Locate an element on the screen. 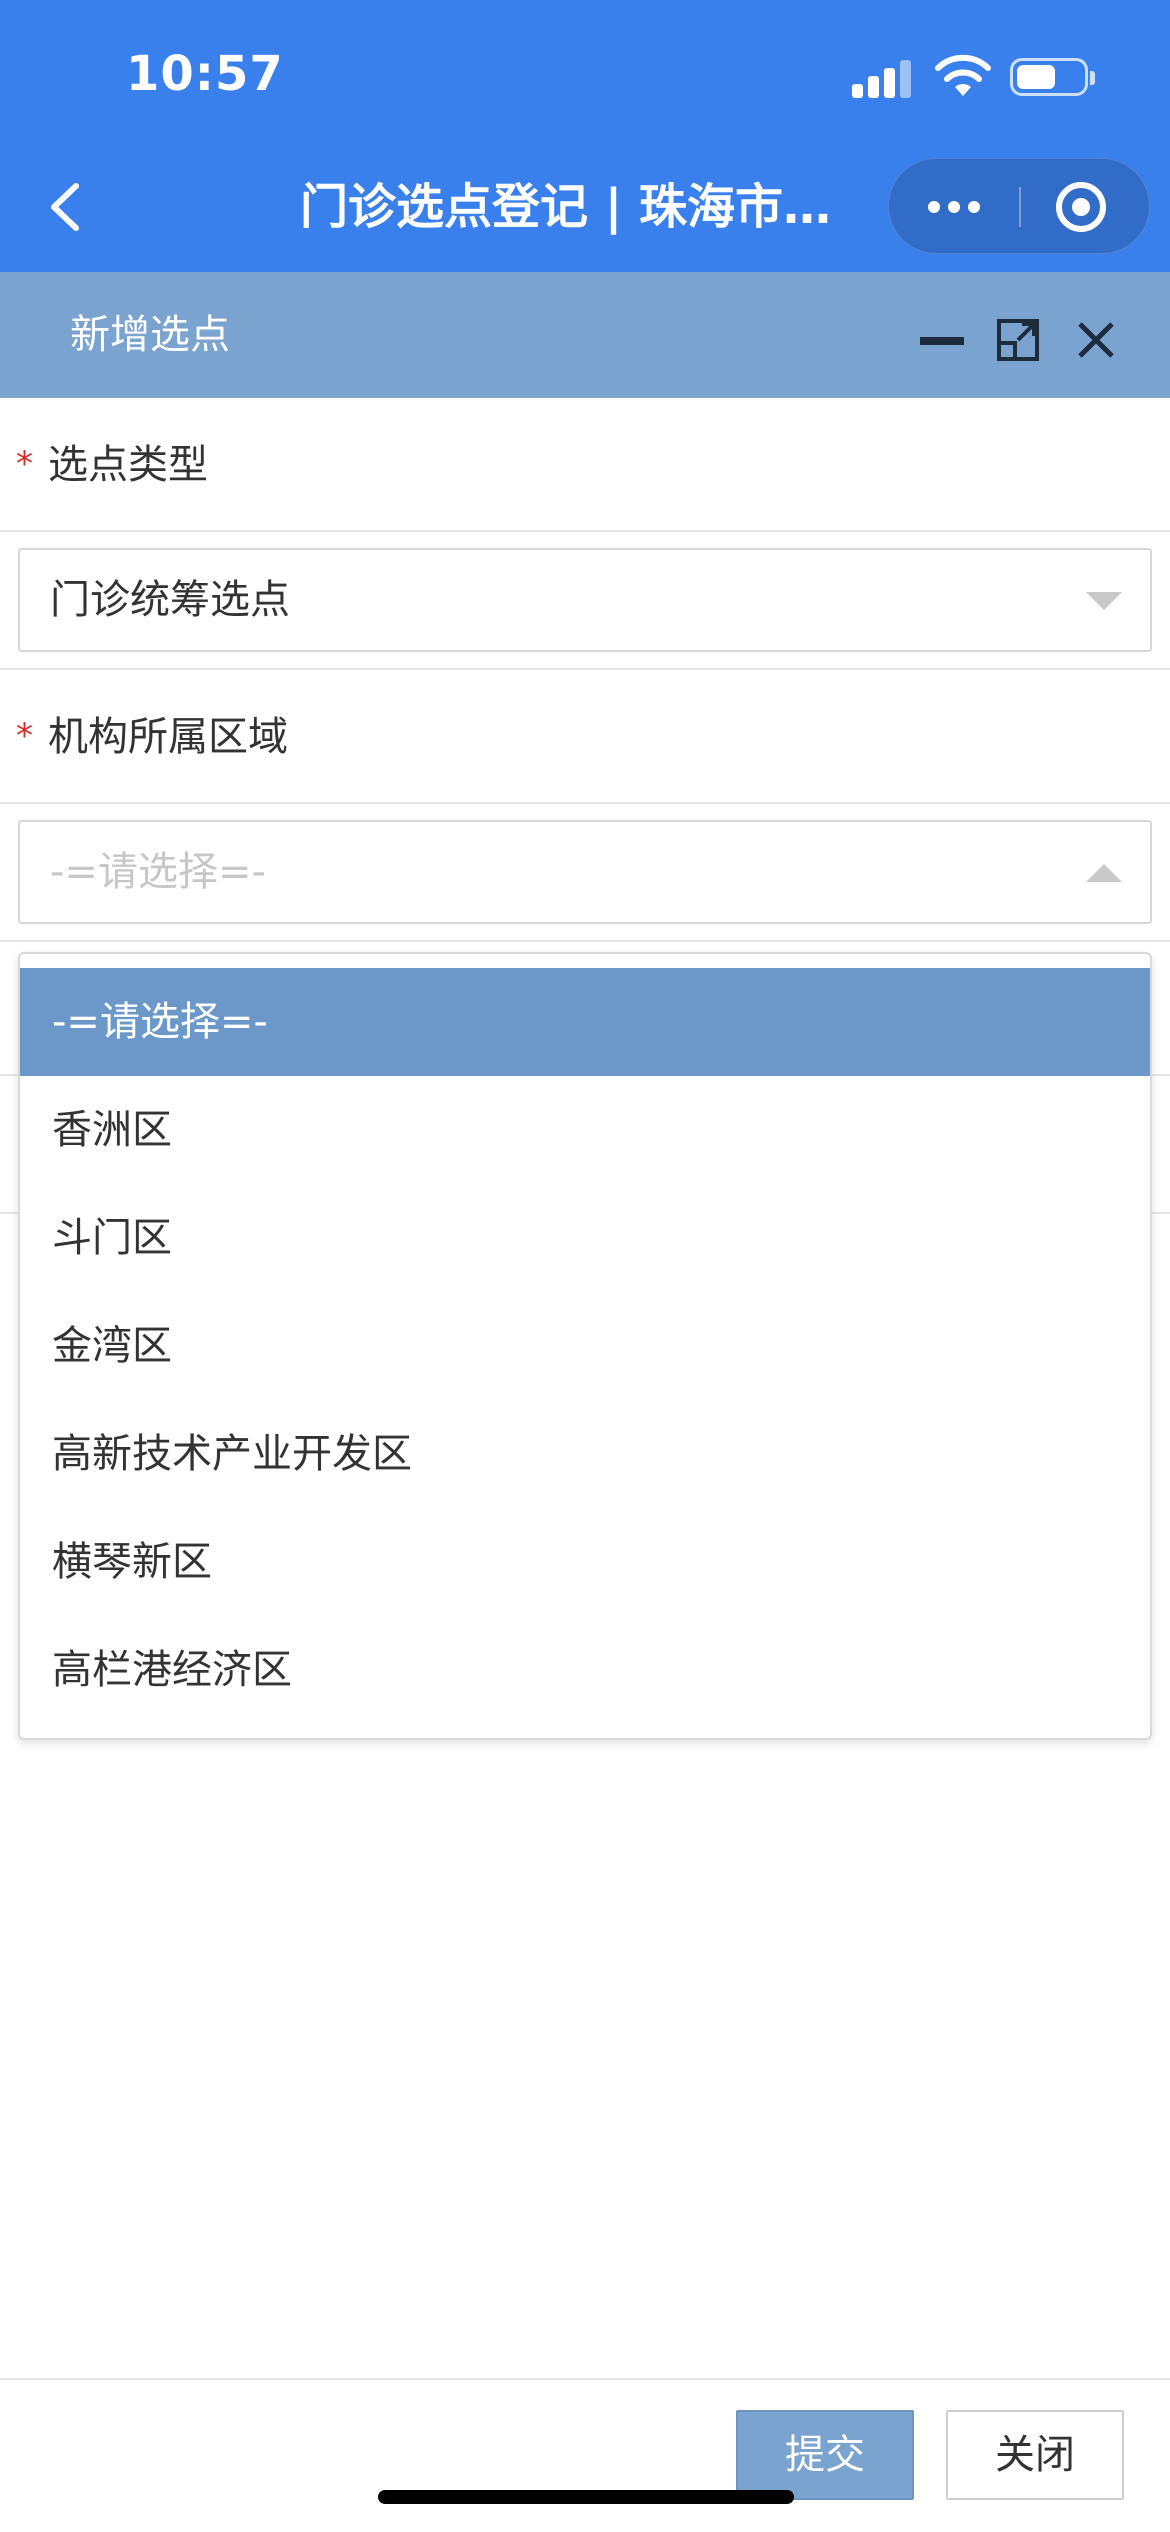  site-type-select: 门诊统筹选点 is located at coordinates (585, 600).